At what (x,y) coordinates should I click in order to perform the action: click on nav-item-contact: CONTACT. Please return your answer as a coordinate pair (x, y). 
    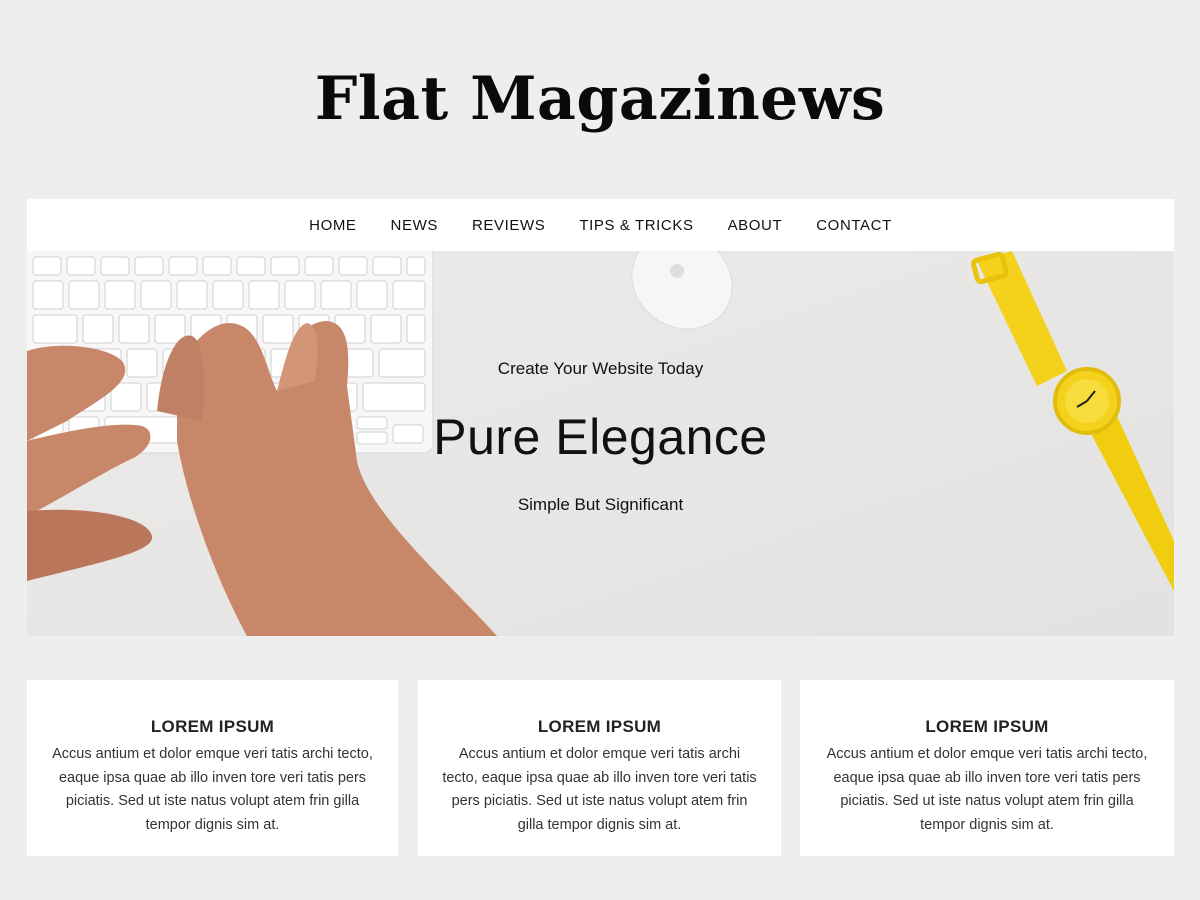
    Looking at the image, I should click on (854, 225).